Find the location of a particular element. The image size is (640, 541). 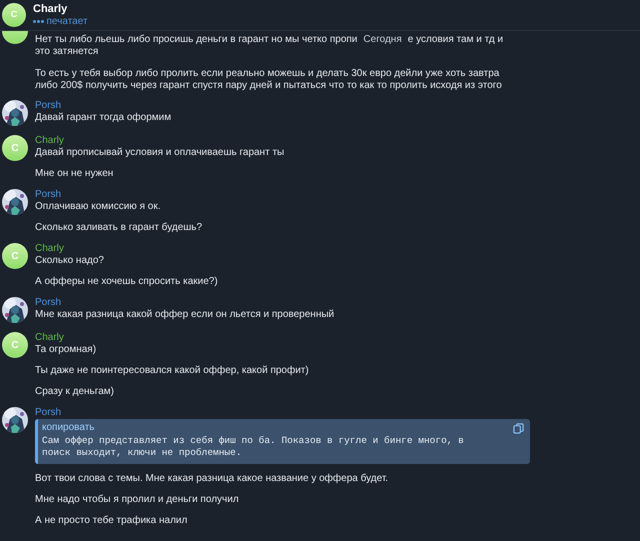

header-avatar: C is located at coordinates (14, 15).